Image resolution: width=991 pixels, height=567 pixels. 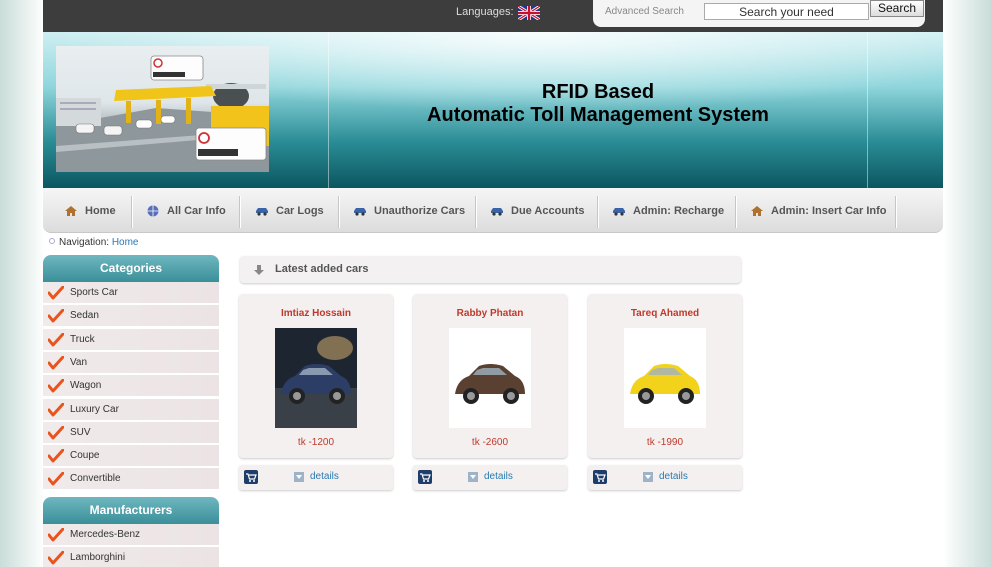 I want to click on nav-all-car-info: All Car Info, so click(x=186, y=210).